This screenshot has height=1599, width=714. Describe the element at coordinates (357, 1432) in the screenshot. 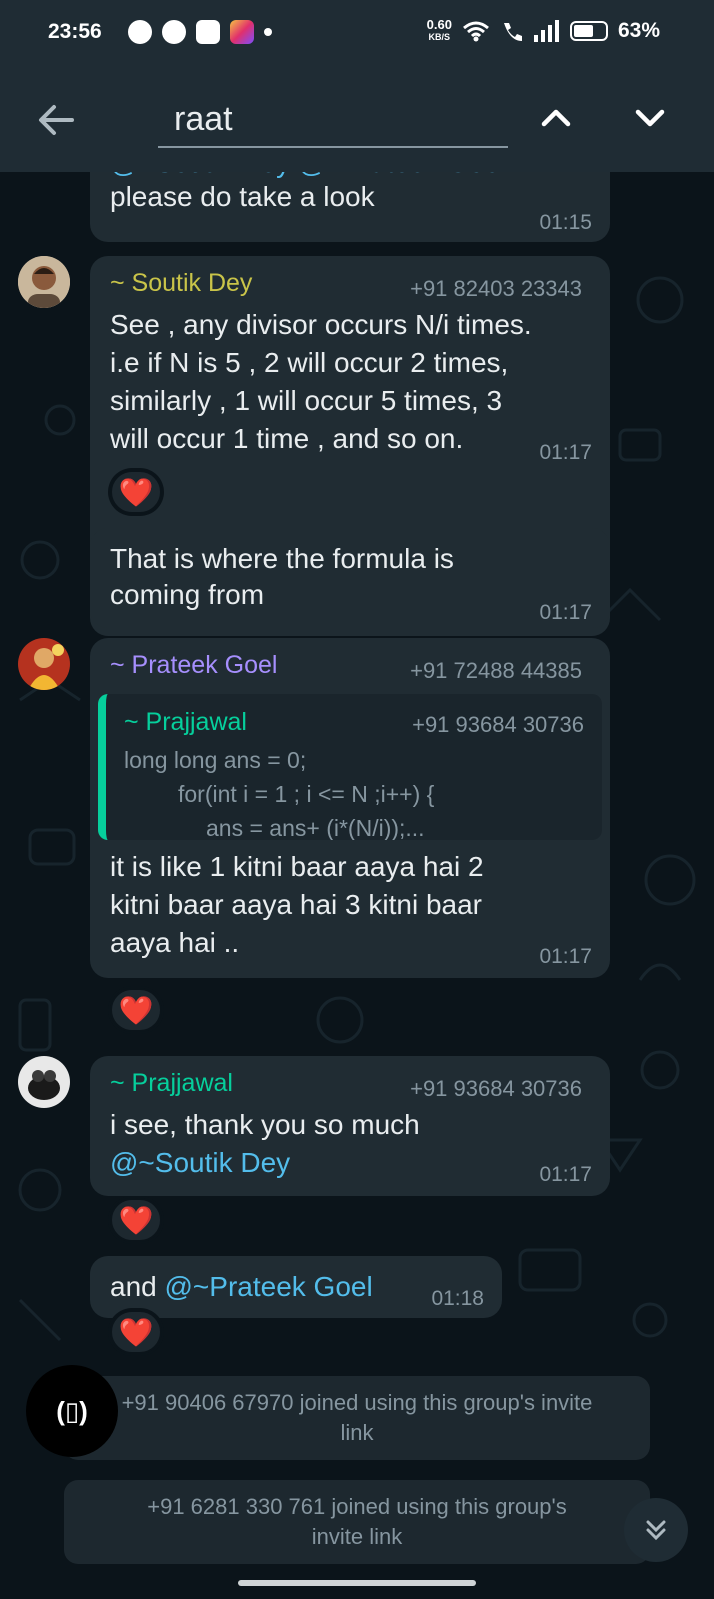

I see `system-message-line: link` at that location.